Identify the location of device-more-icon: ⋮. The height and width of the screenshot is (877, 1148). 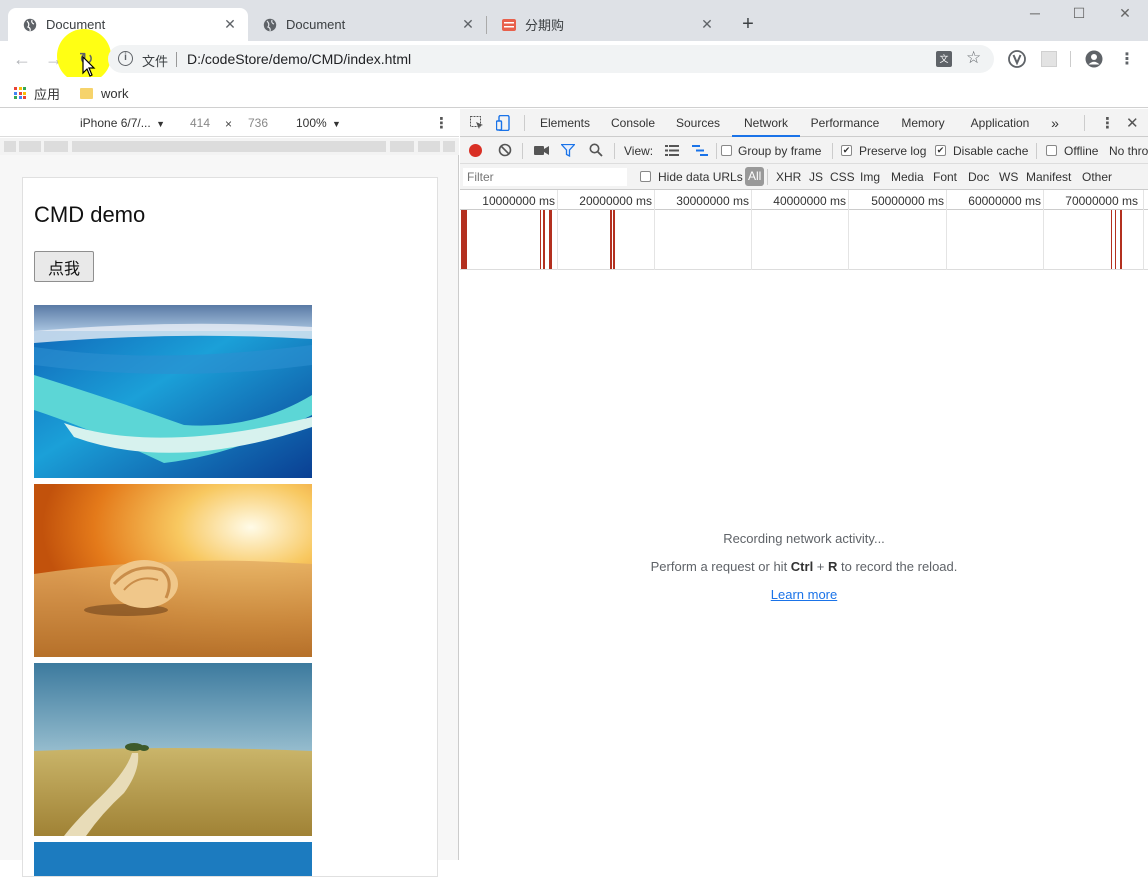
(441, 123).